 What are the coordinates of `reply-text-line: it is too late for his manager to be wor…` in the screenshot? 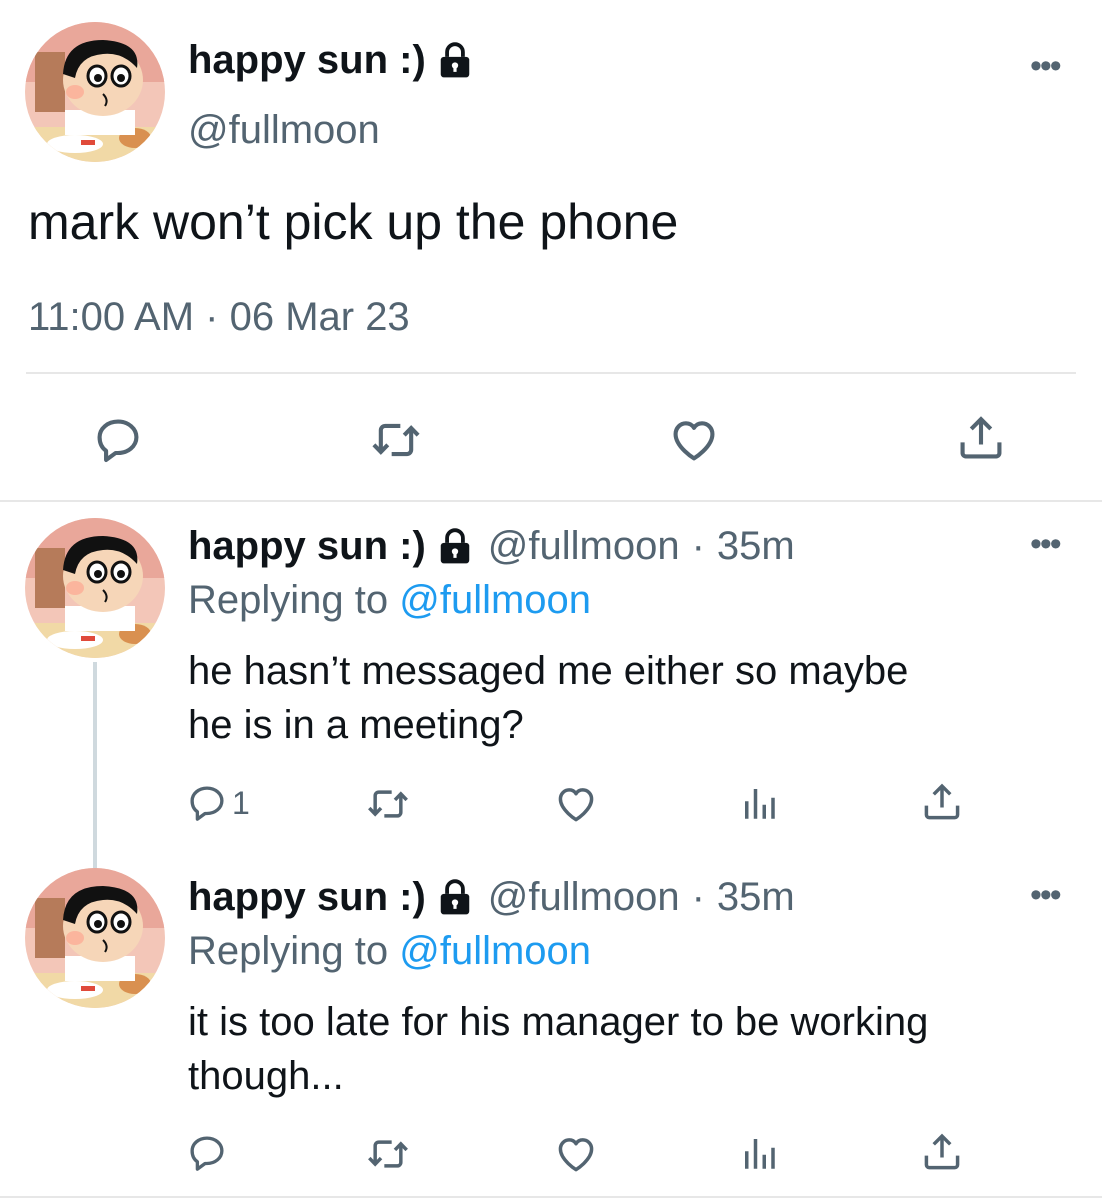 It's located at (558, 1022).